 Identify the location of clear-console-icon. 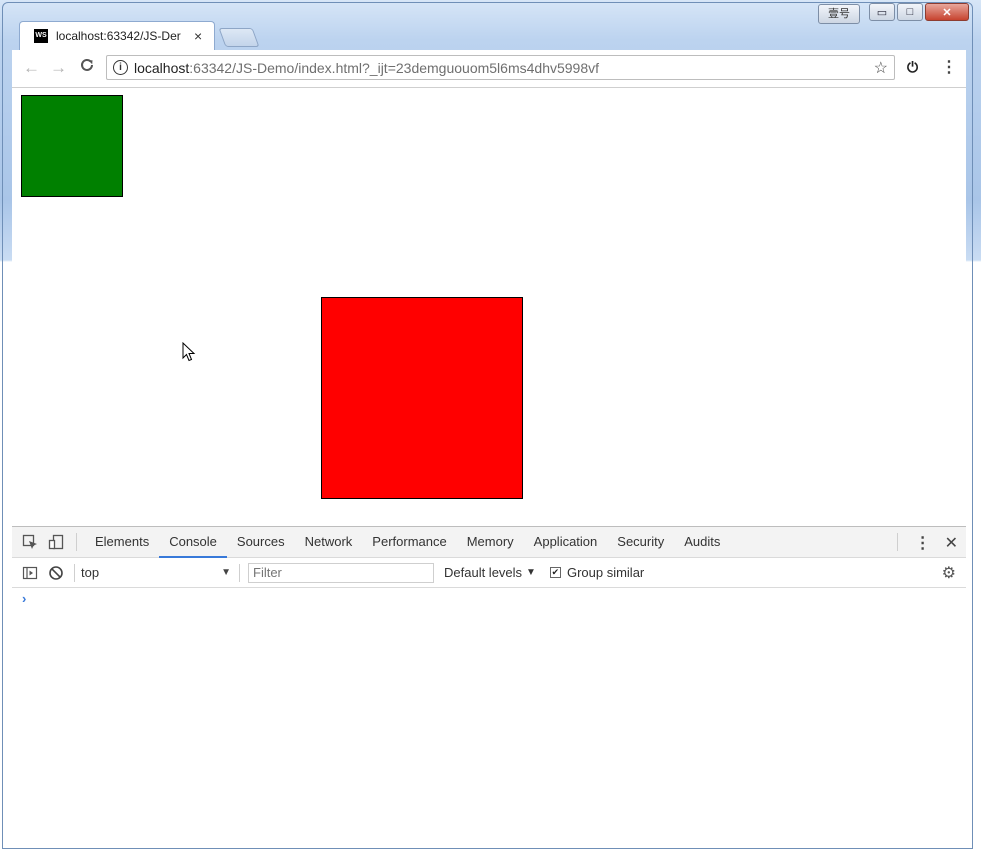
(56, 573).